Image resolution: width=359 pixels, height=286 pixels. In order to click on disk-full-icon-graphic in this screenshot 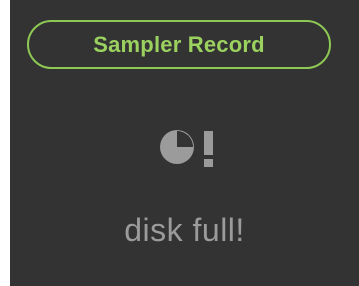, I will do `click(186, 148)`.